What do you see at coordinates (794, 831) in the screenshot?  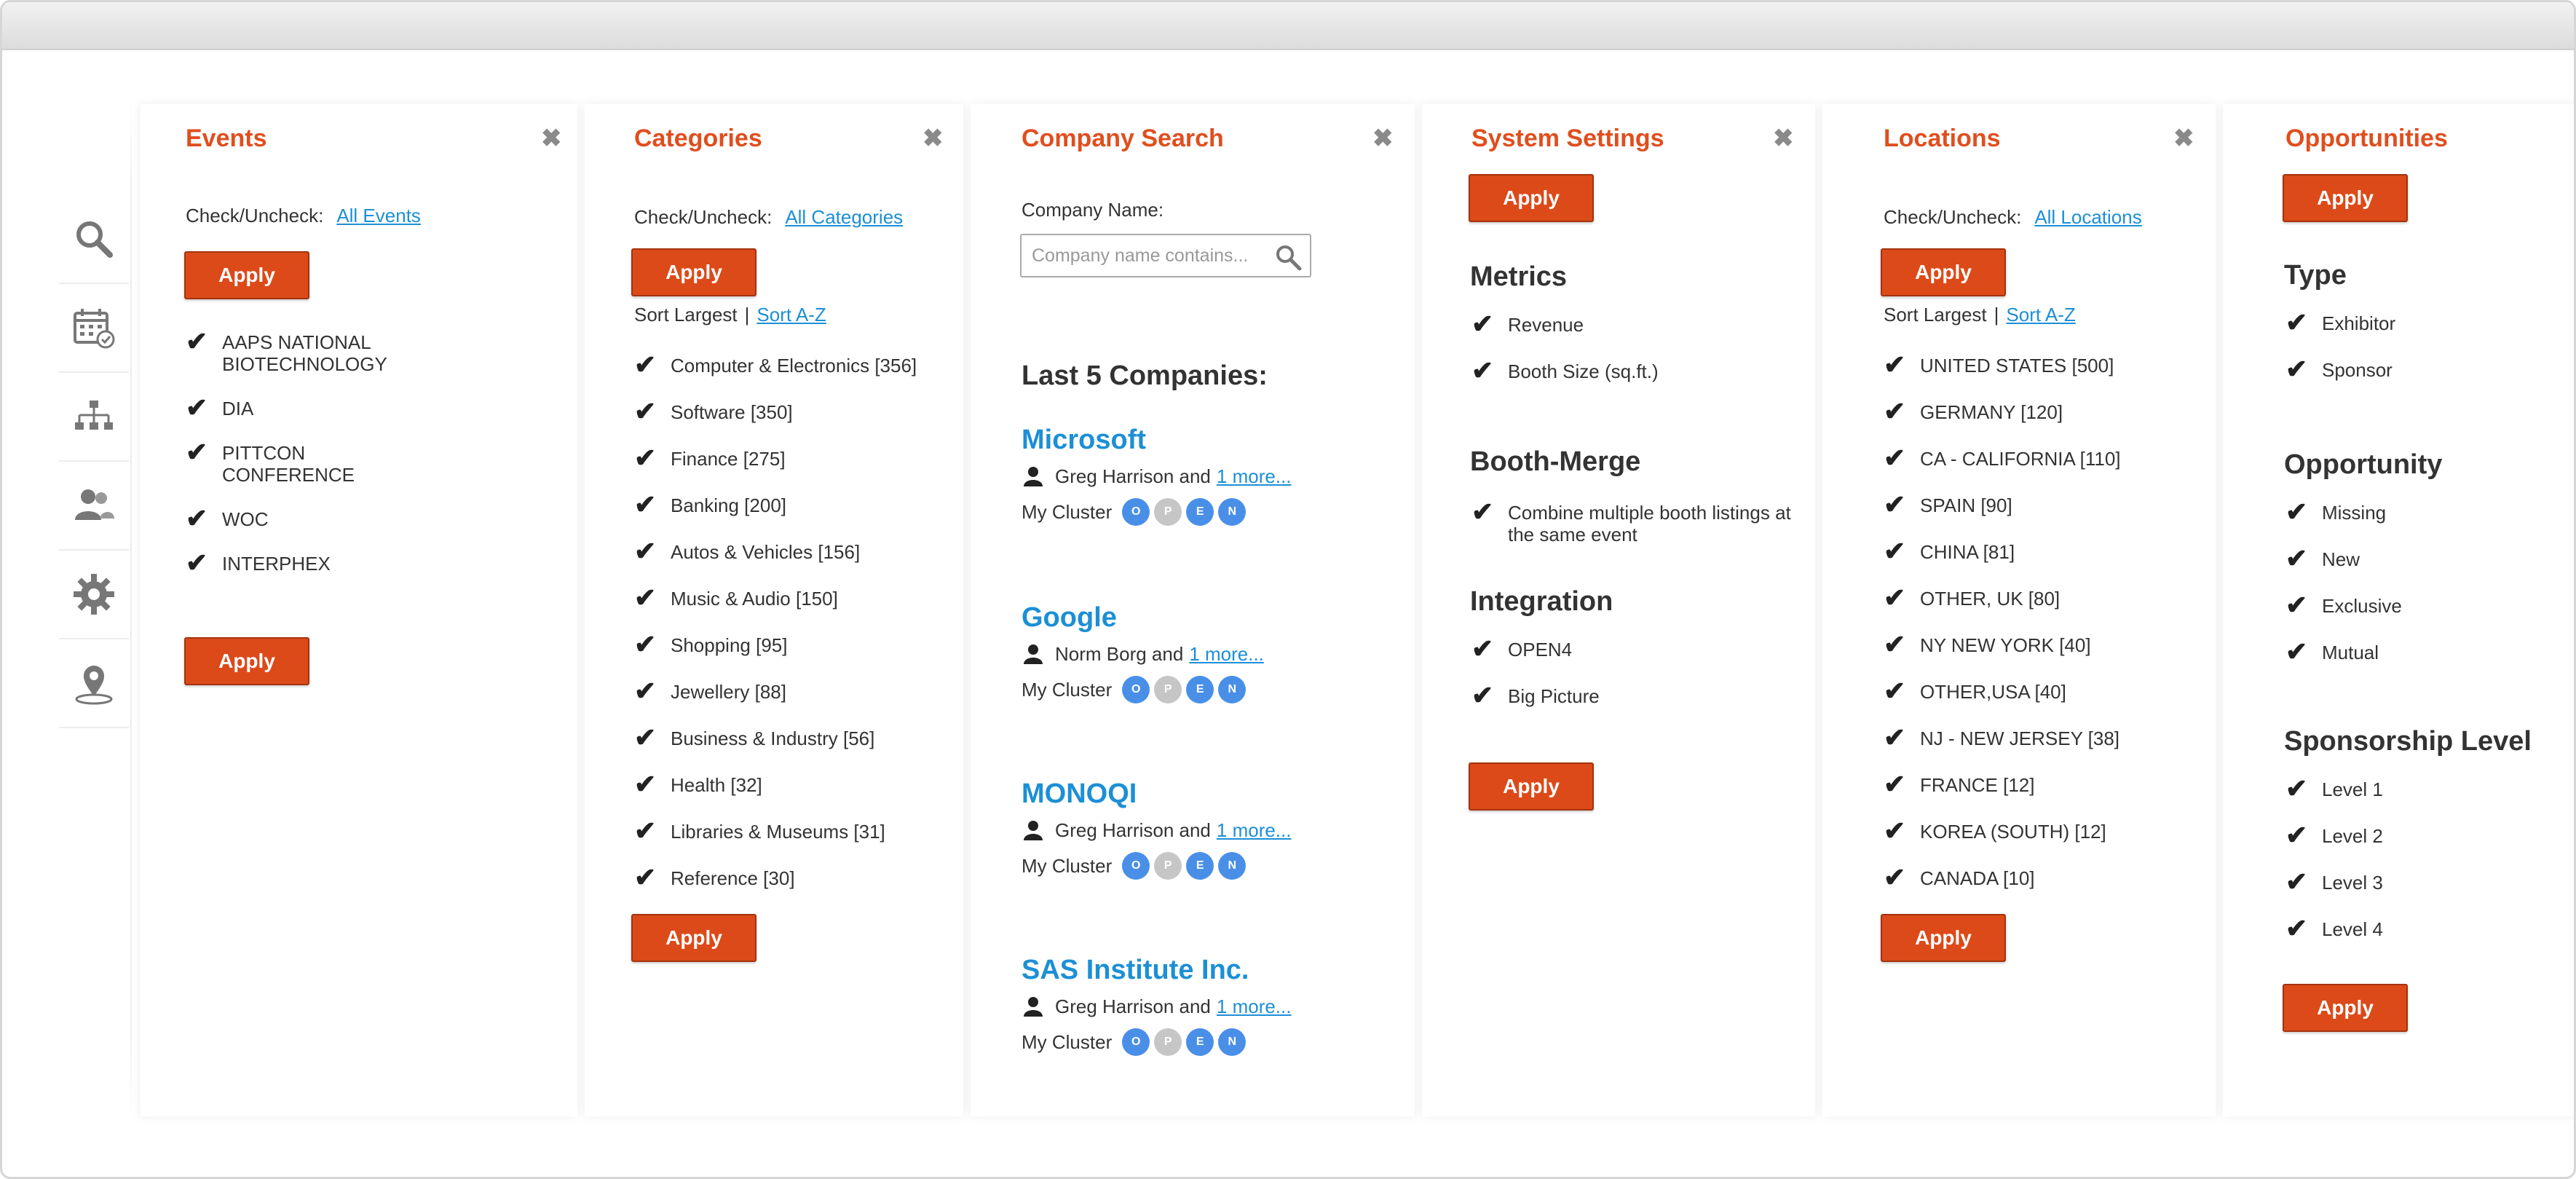 I see `checkbox-item: ✔ Libraries & Museums [31]` at bounding box center [794, 831].